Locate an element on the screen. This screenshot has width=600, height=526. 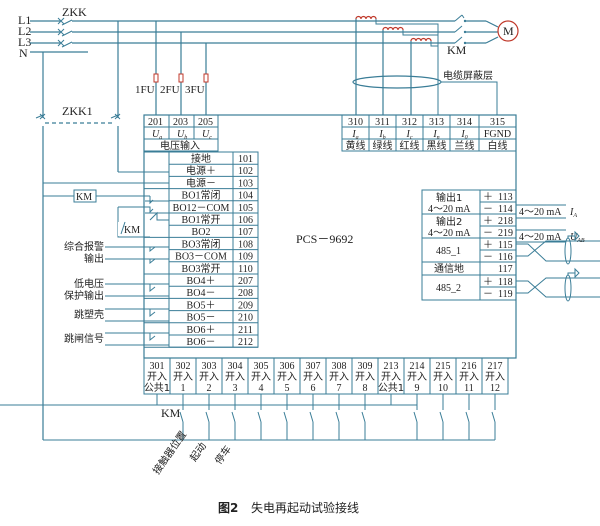
wire-color-label: 白线 is located at coordinates (498, 145).